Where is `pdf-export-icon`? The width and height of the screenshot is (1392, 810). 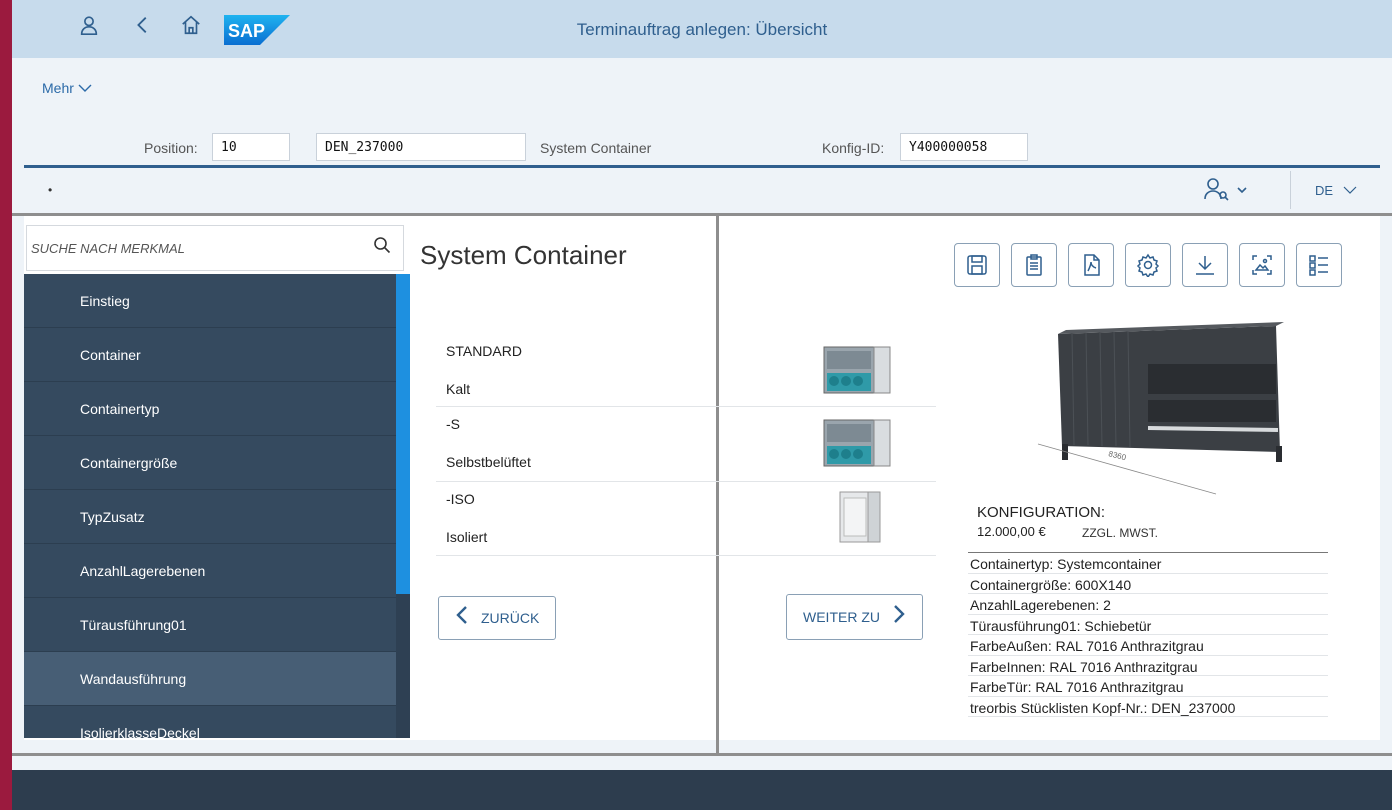
pdf-export-icon is located at coordinates (1092, 265).